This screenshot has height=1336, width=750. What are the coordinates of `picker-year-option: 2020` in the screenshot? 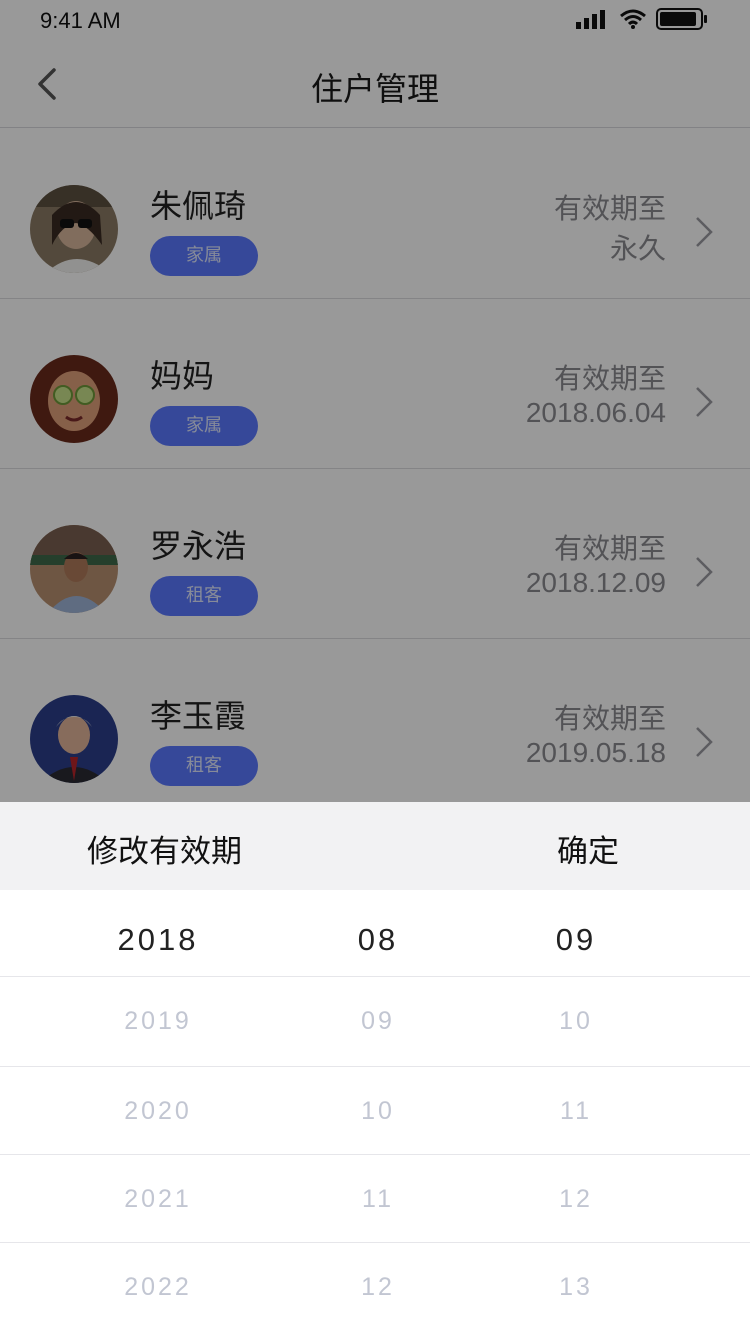 It's located at (158, 1111).